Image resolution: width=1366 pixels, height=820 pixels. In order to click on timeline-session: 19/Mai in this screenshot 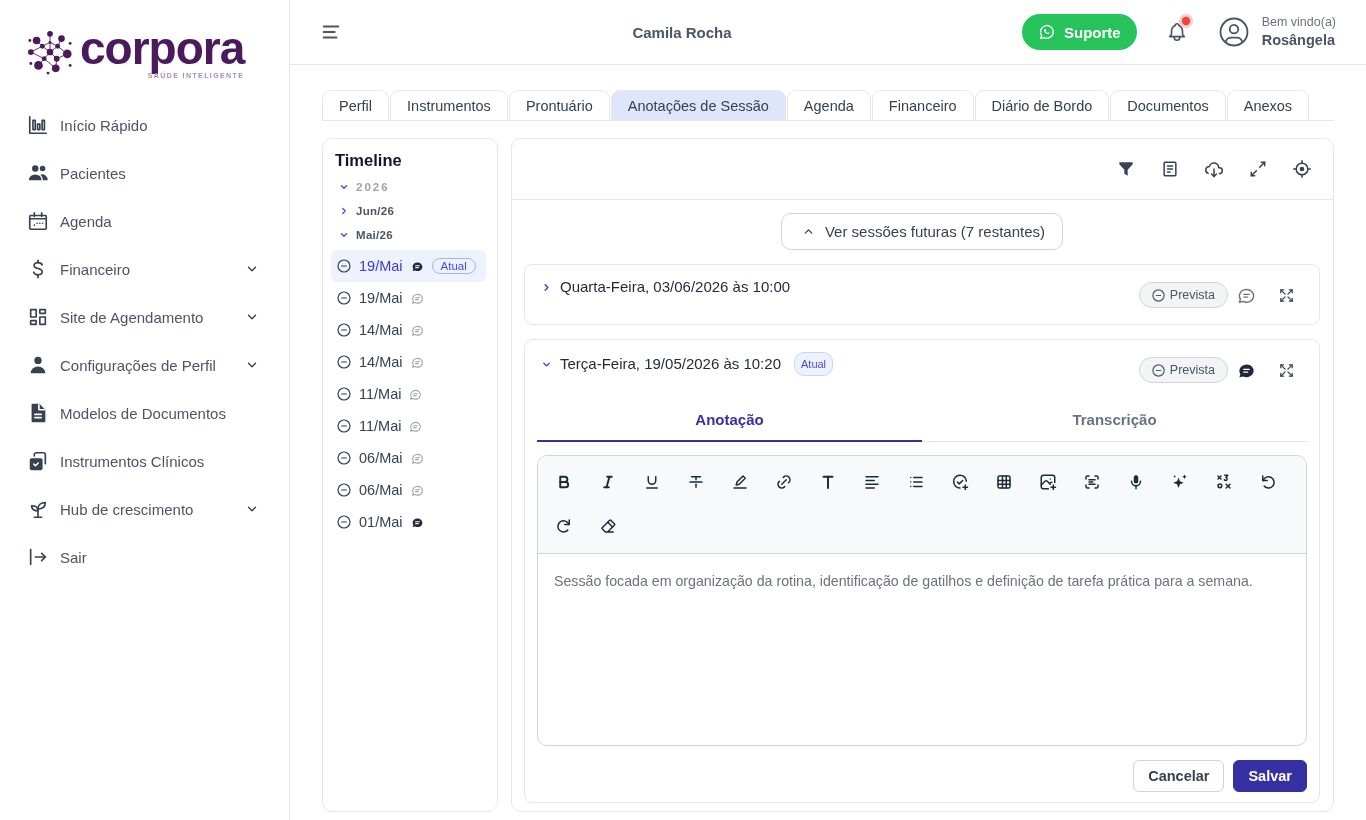, I will do `click(408, 298)`.